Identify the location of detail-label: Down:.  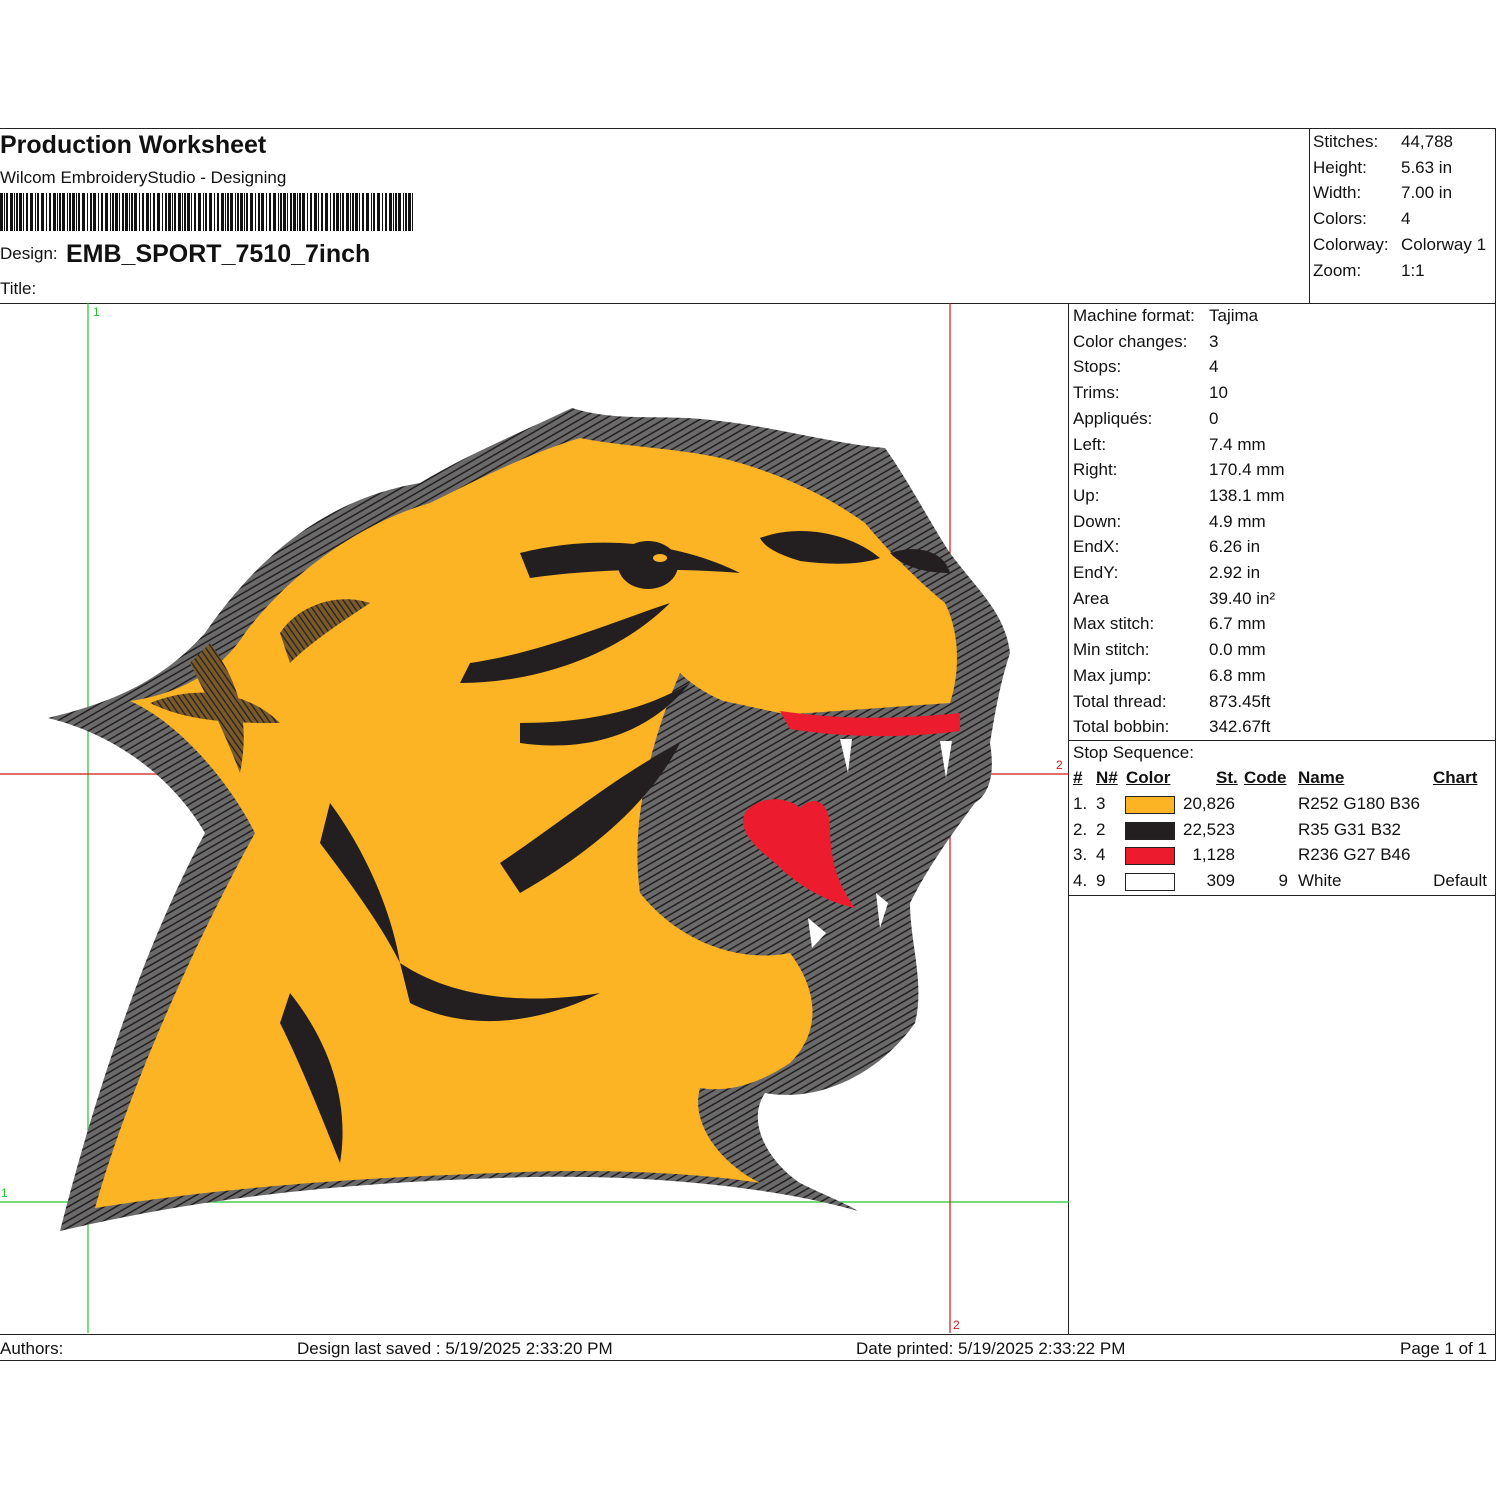
(1097, 521).